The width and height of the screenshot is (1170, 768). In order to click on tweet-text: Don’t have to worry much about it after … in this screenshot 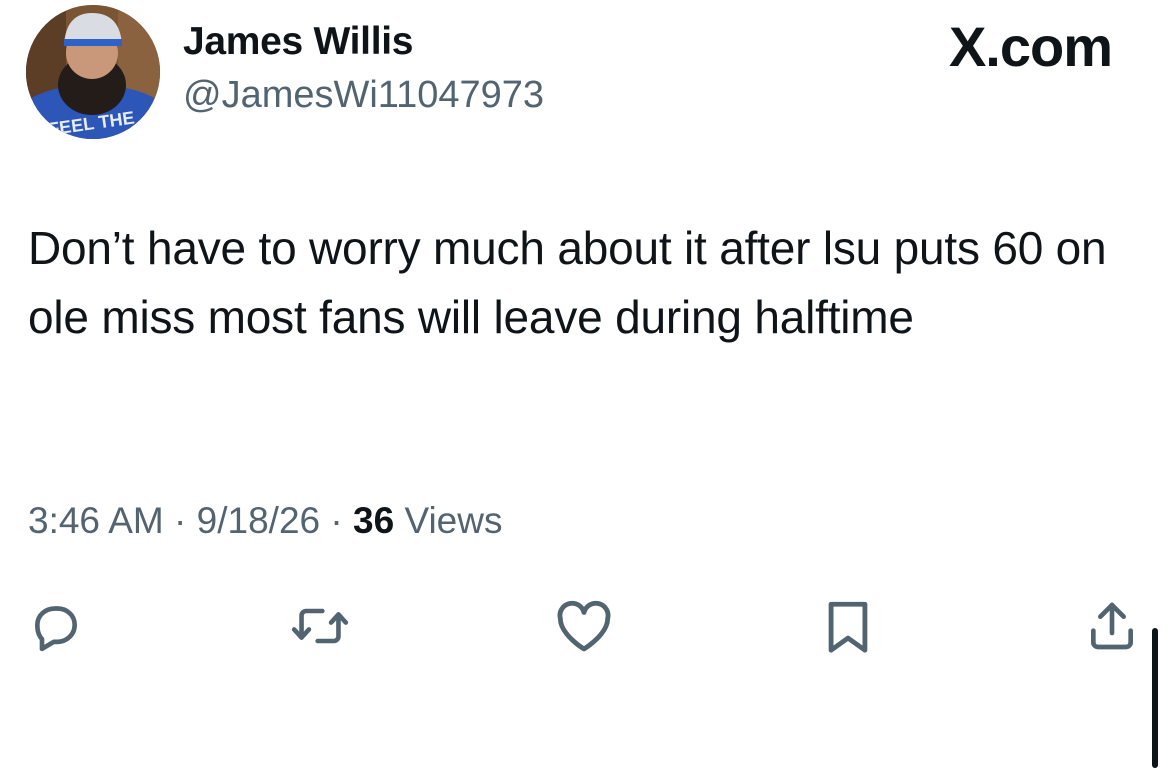, I will do `click(567, 282)`.